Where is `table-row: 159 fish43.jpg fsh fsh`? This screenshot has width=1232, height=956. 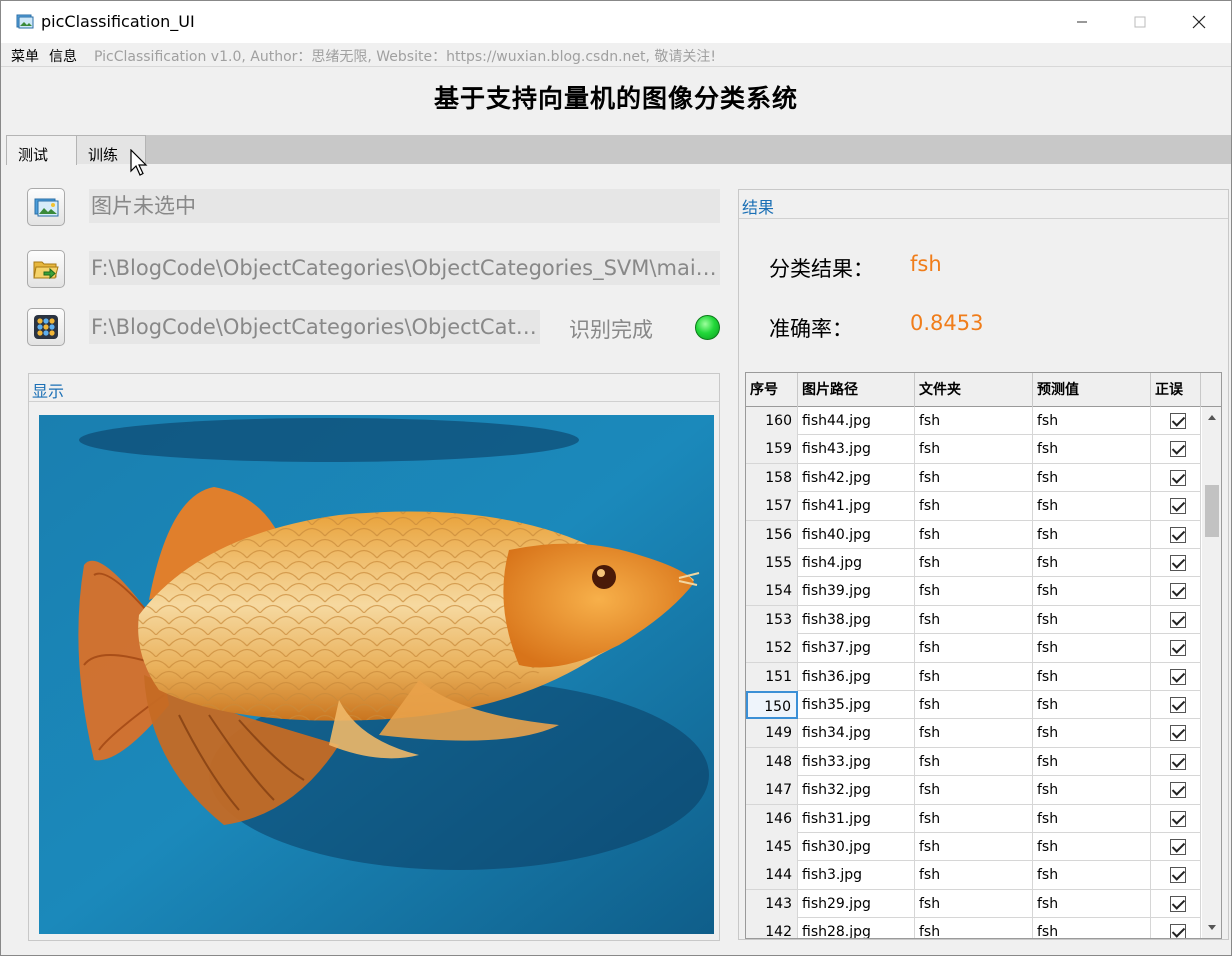
table-row: 159 fish43.jpg fsh fsh is located at coordinates (973, 449).